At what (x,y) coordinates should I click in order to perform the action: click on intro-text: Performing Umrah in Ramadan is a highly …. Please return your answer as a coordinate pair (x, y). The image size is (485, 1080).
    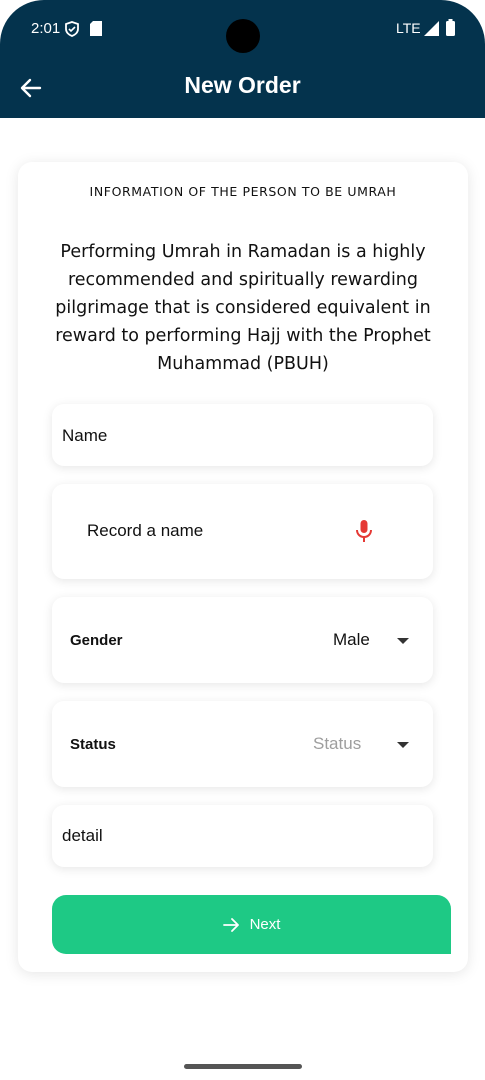
    Looking at the image, I should click on (243, 308).